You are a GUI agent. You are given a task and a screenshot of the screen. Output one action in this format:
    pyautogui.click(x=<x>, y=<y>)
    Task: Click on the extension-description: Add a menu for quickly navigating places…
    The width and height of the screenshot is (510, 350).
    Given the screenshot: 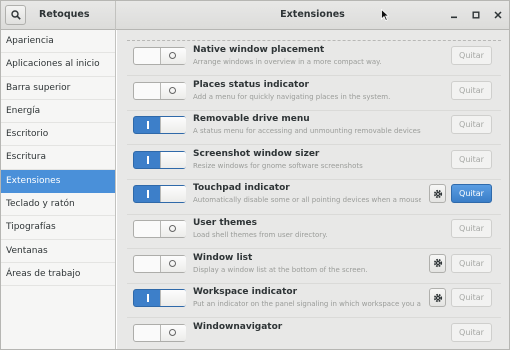 What is the action you would take?
    pyautogui.click(x=292, y=96)
    